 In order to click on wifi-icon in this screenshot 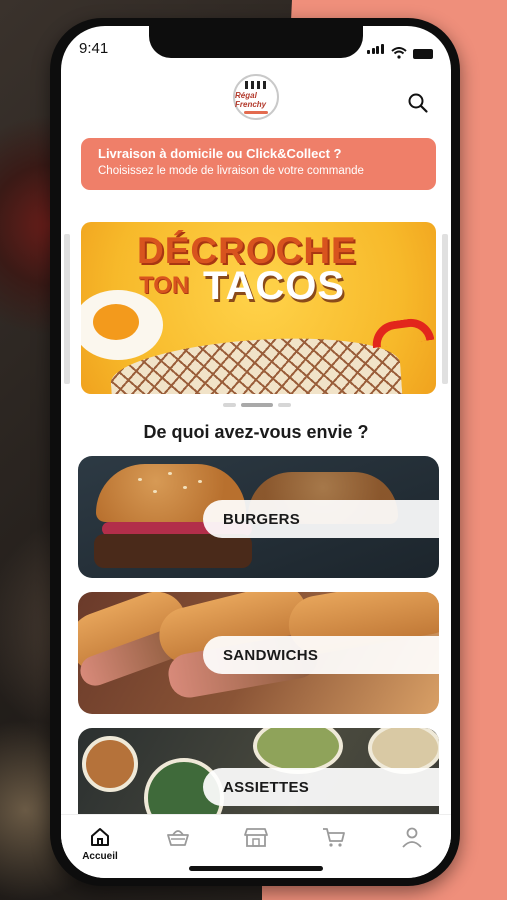, I will do `click(399, 53)`.